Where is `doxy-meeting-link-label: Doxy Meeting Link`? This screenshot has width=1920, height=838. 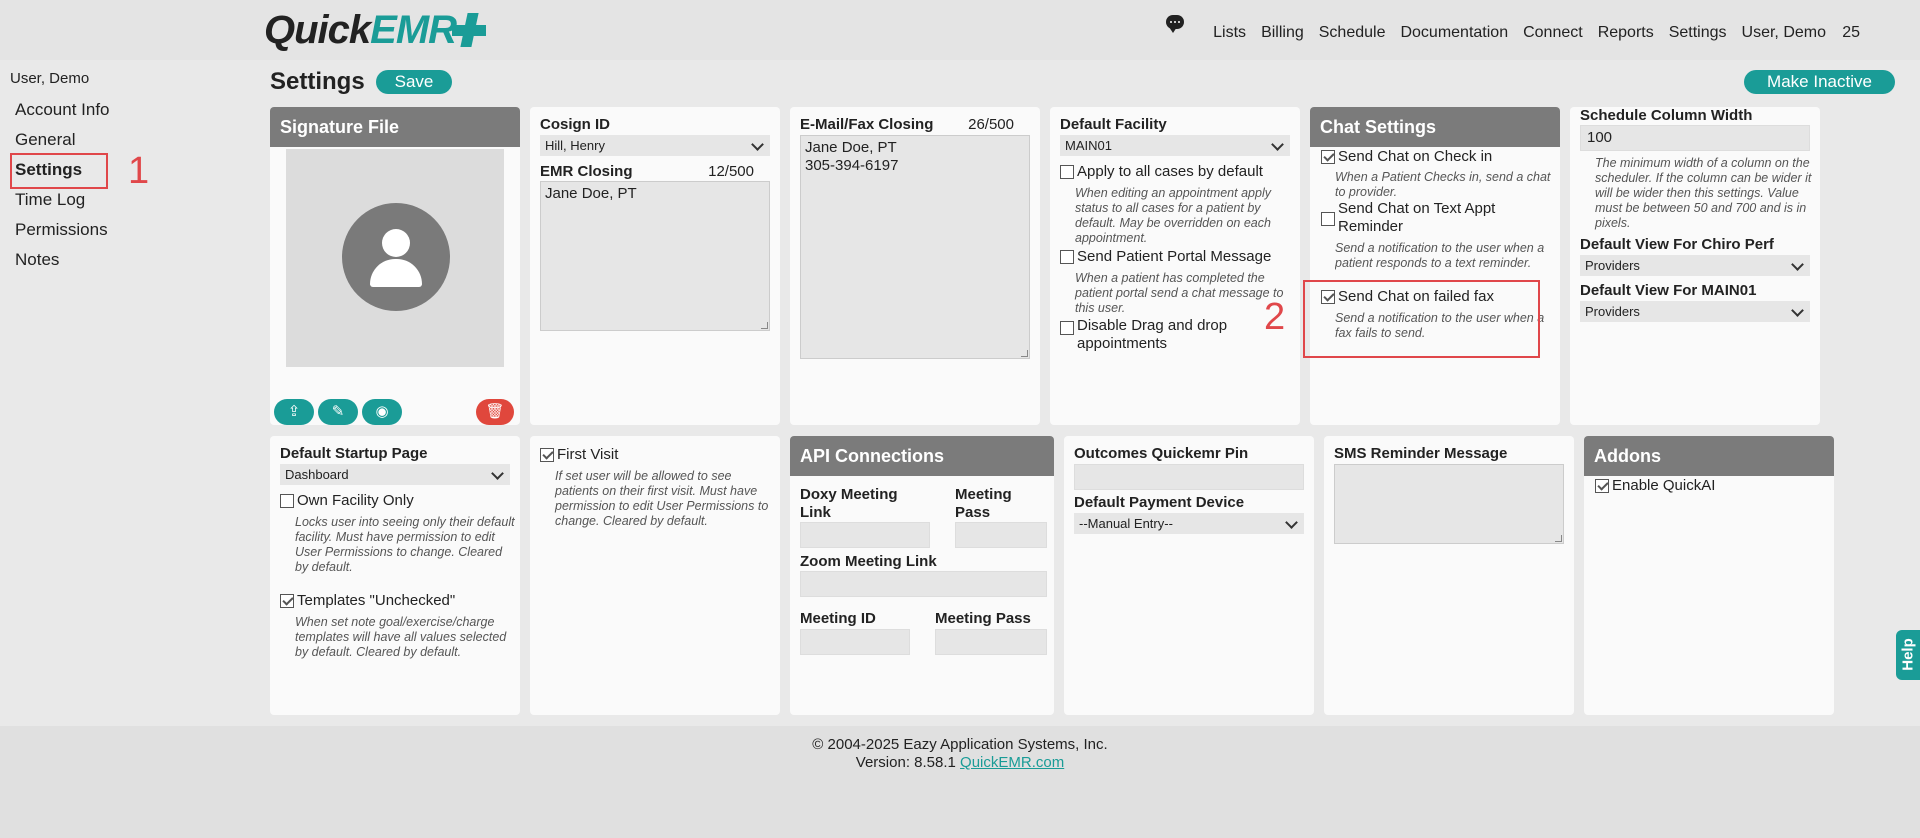 doxy-meeting-link-label: Doxy Meeting Link is located at coordinates (849, 503).